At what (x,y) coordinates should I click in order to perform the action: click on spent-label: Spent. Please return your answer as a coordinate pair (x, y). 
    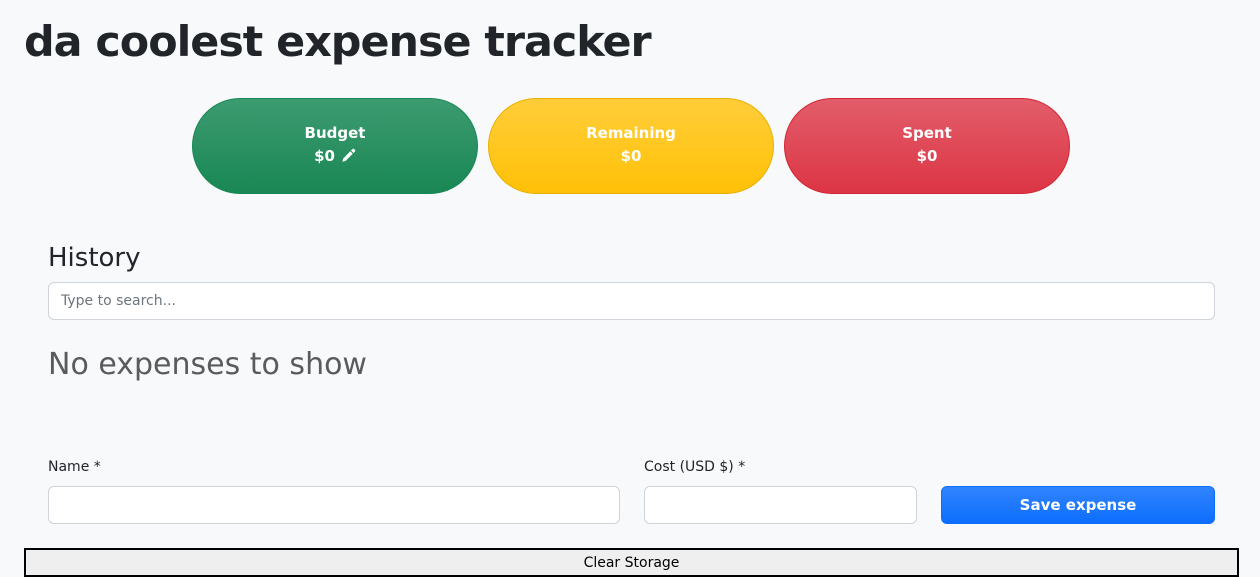
    Looking at the image, I should click on (927, 132).